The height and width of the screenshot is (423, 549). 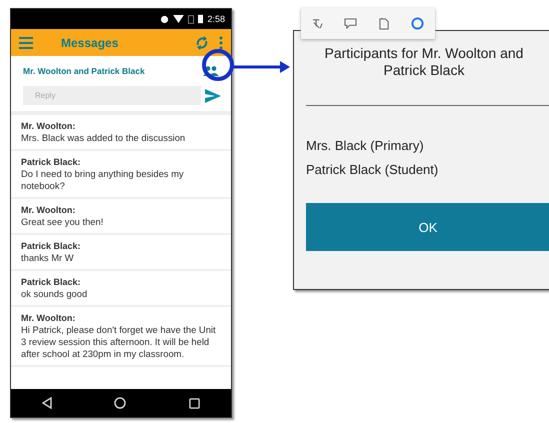 I want to click on translate-icon, so click(x=317, y=23).